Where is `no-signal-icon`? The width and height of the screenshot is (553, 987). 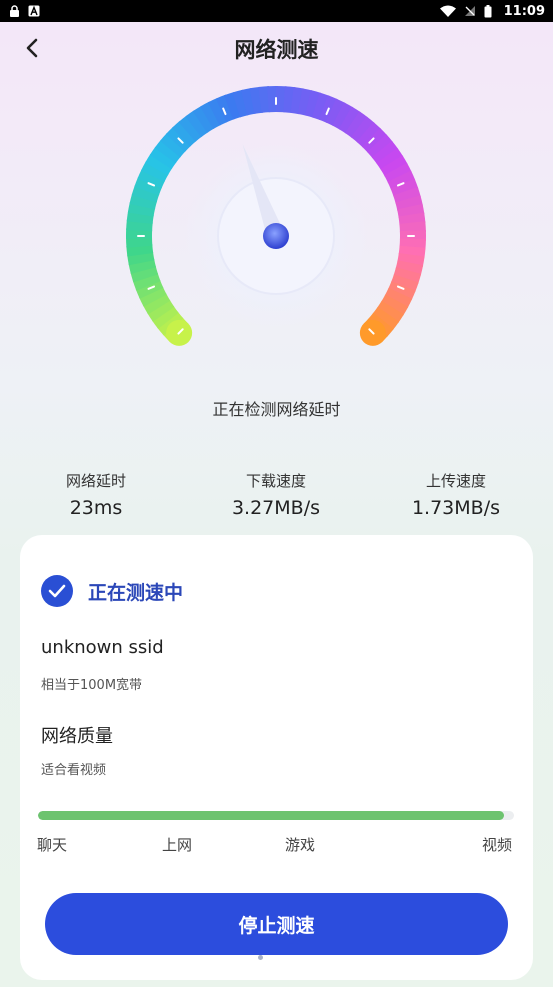
no-signal-icon is located at coordinates (470, 11).